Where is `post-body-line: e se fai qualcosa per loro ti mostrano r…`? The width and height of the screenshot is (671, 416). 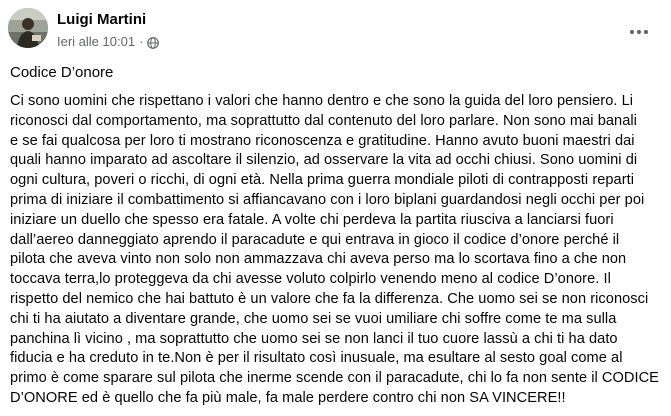 post-body-line: e se fai qualcosa per loro ti mostrano r… is located at coordinates (322, 140).